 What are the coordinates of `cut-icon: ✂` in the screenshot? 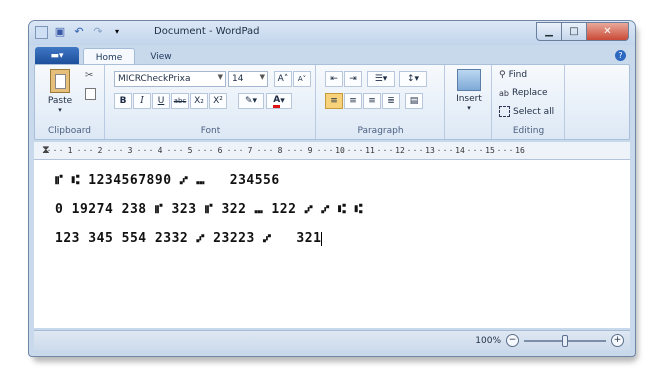 It's located at (89, 75).